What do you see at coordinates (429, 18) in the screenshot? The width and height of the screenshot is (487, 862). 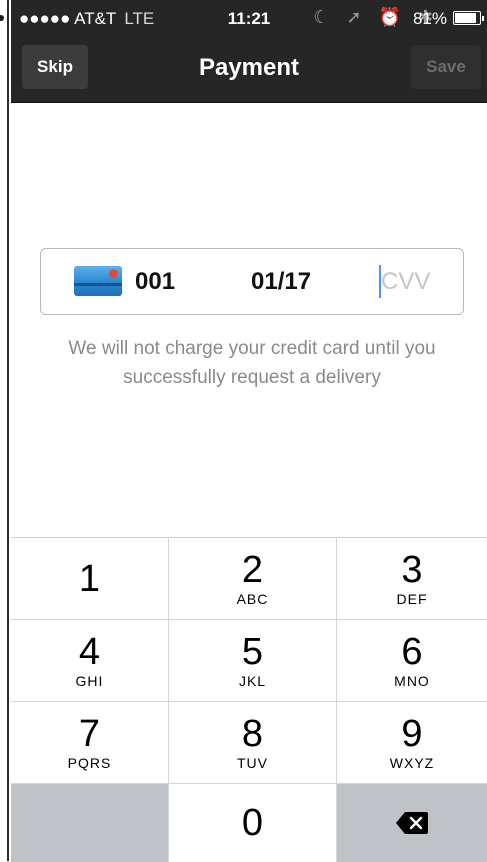 I see `battery-percent: 81%` at bounding box center [429, 18].